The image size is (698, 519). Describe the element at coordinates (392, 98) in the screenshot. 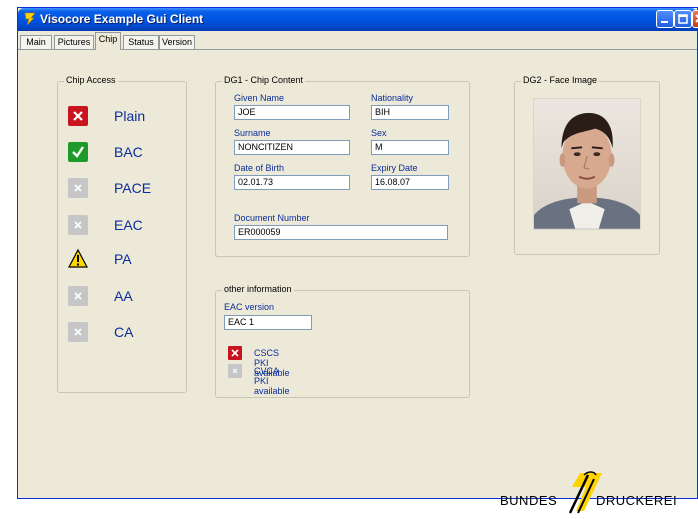

I see `nationality-label: Nationality` at that location.